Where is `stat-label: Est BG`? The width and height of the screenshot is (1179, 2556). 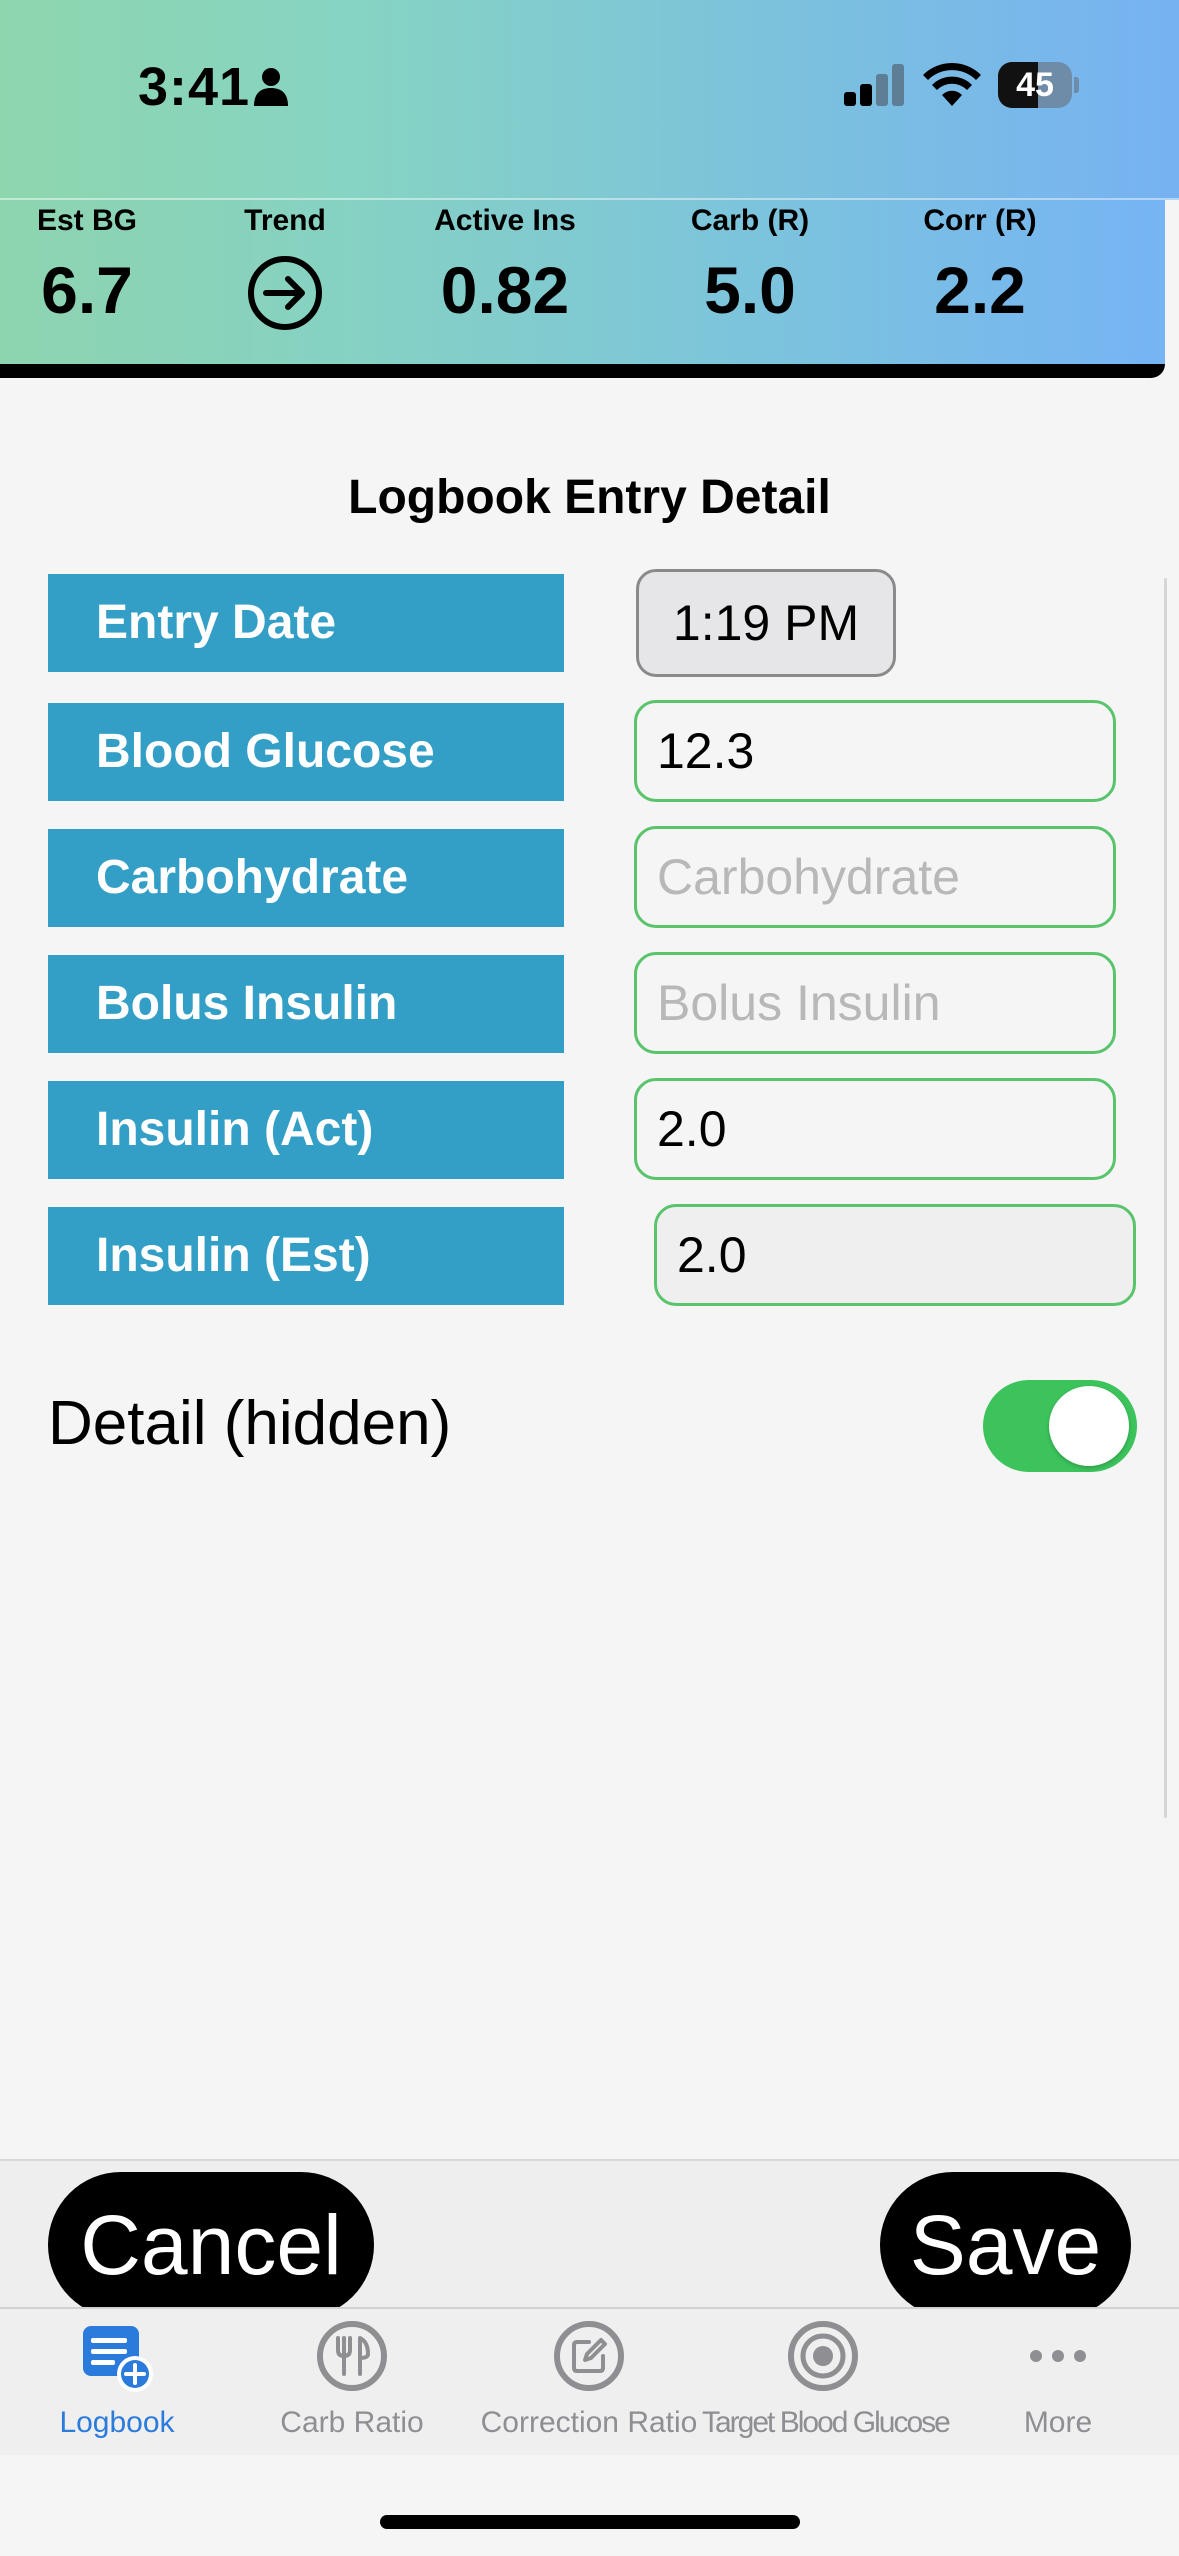 stat-label: Est BG is located at coordinates (87, 220).